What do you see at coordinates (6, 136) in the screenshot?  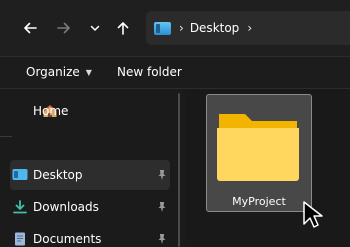 I see `divider` at bounding box center [6, 136].